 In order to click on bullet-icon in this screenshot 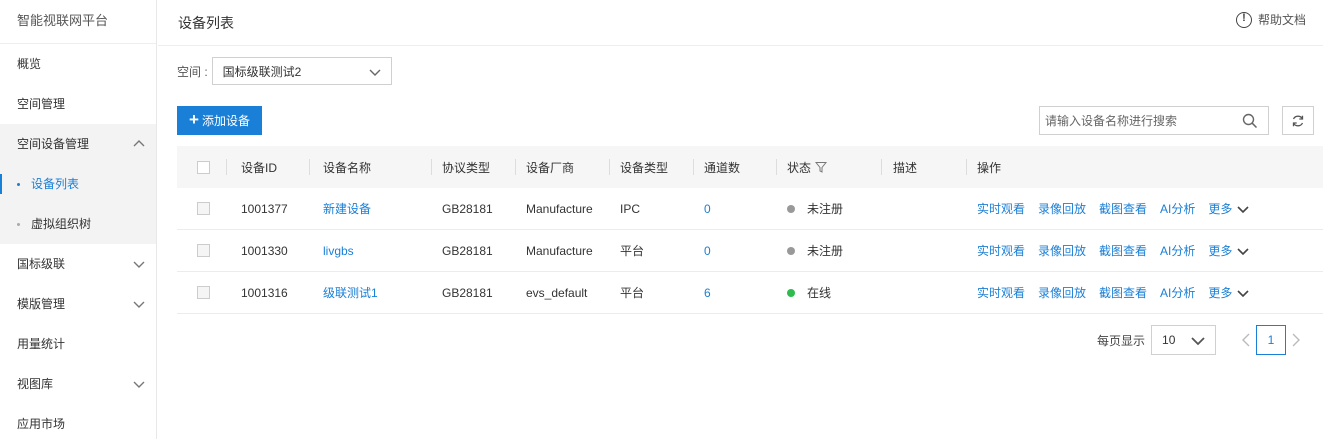, I will do `click(18, 224)`.